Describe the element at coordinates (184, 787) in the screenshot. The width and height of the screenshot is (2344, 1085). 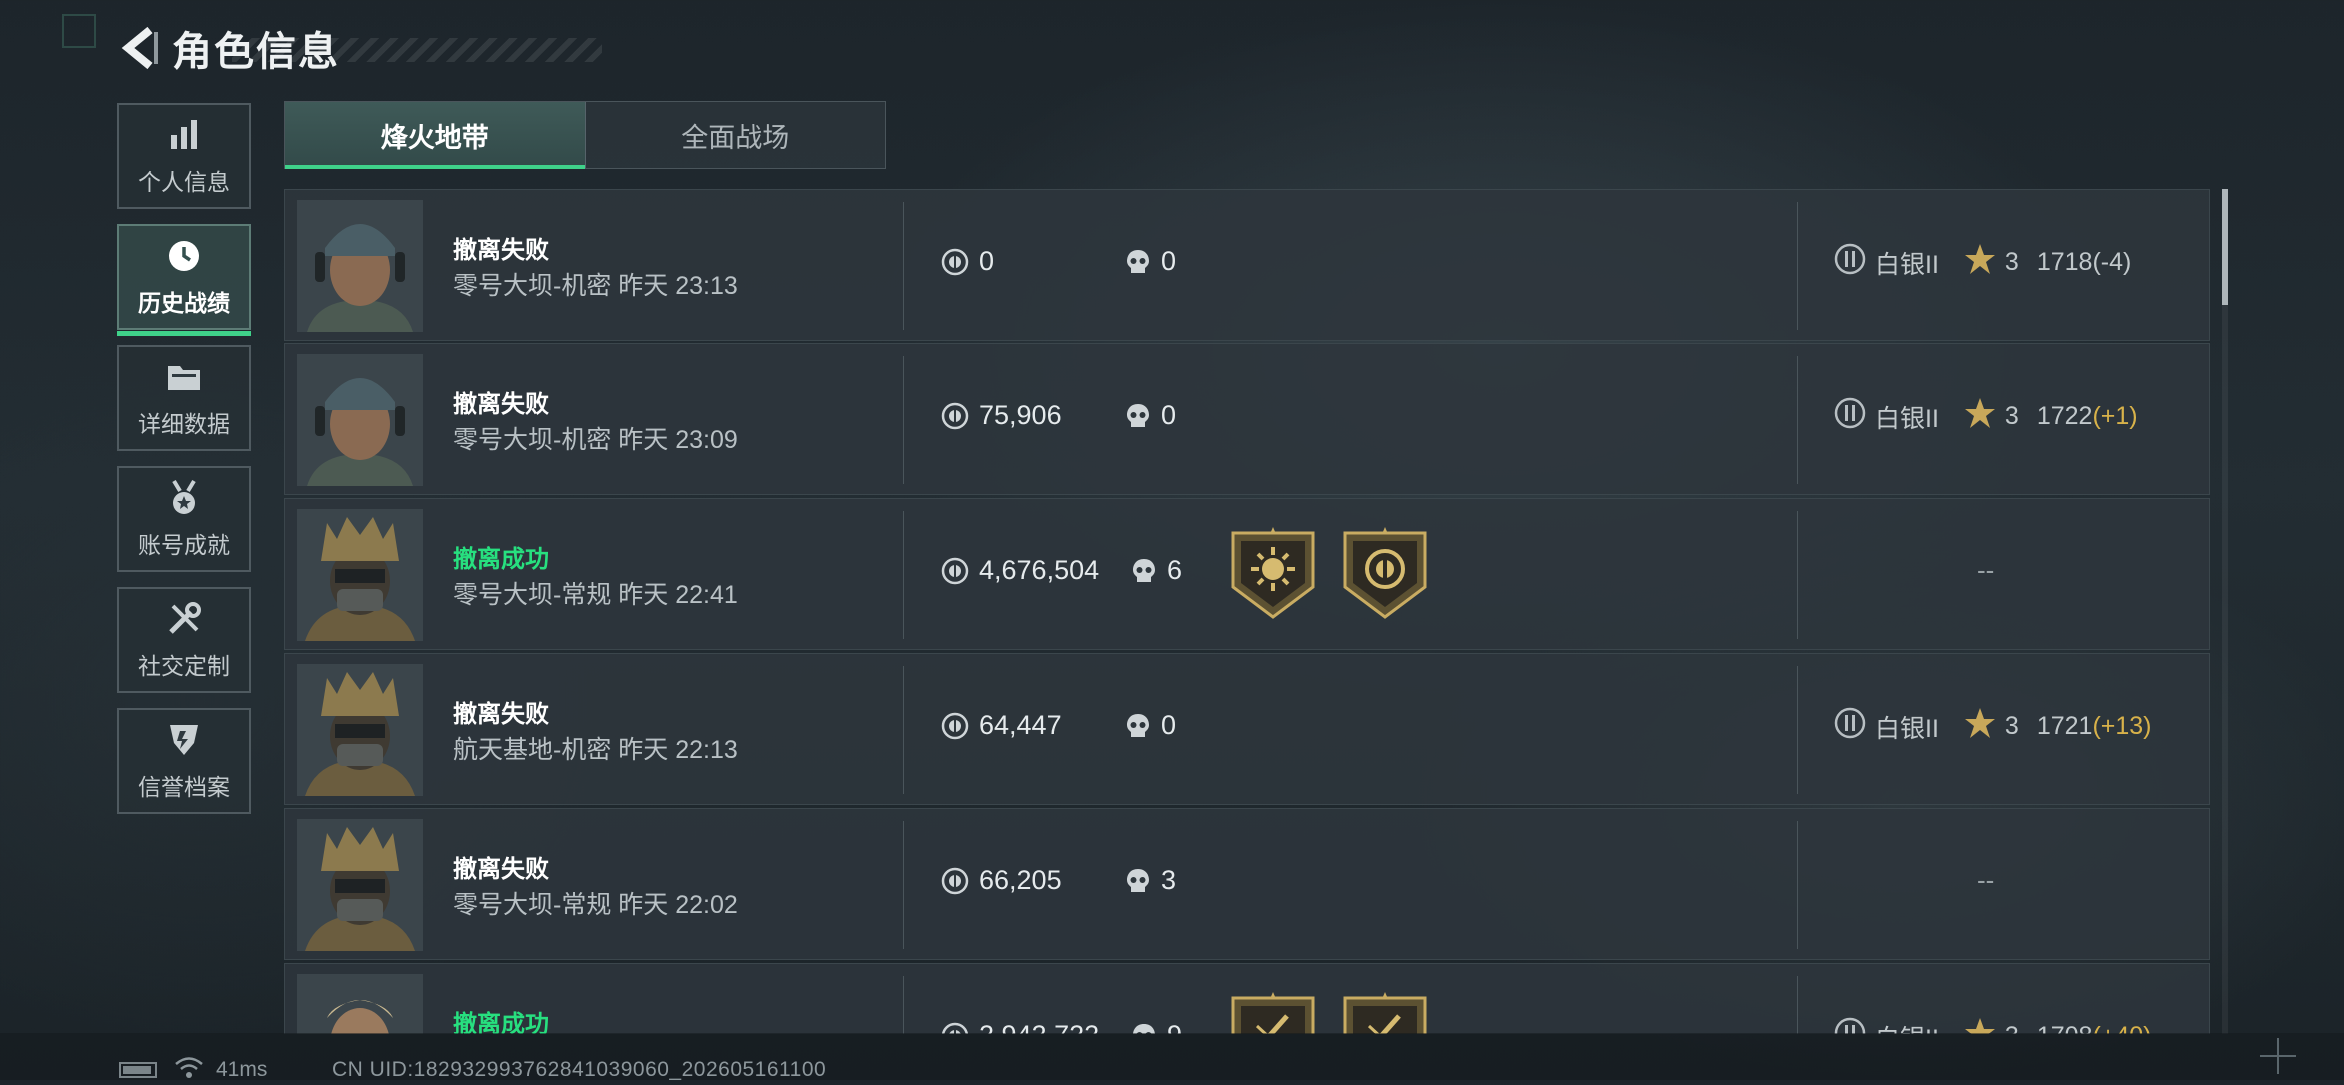
I see `menu-item-label: 信誉档案` at that location.